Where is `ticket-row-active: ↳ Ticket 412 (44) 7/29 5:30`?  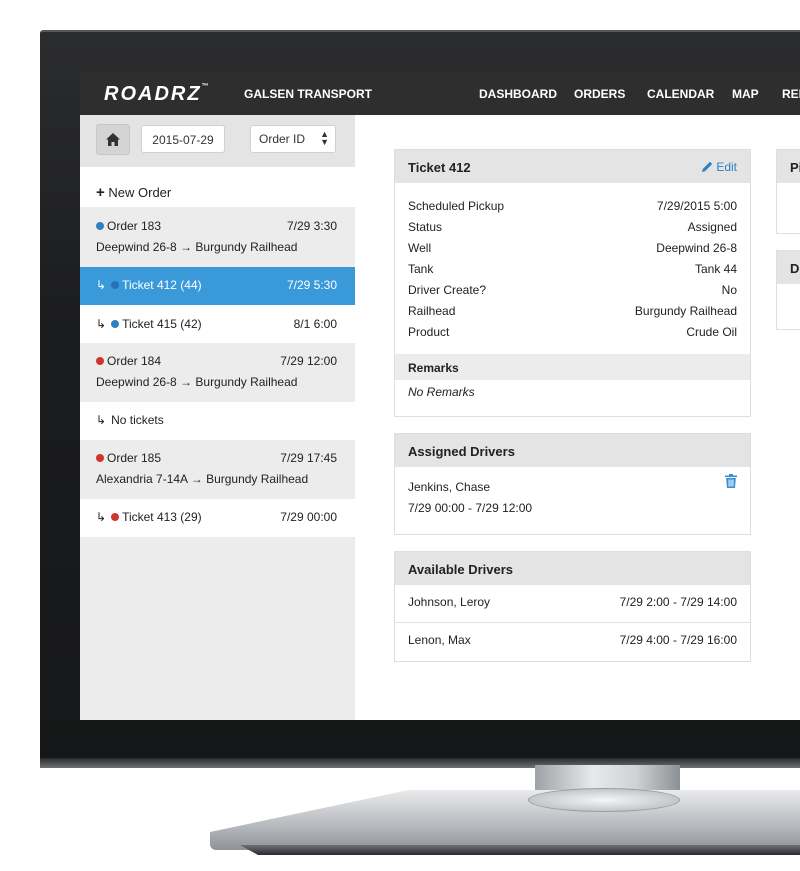
ticket-row-active: ↳ Ticket 412 (44) 7/29 5:30 is located at coordinates (217, 286).